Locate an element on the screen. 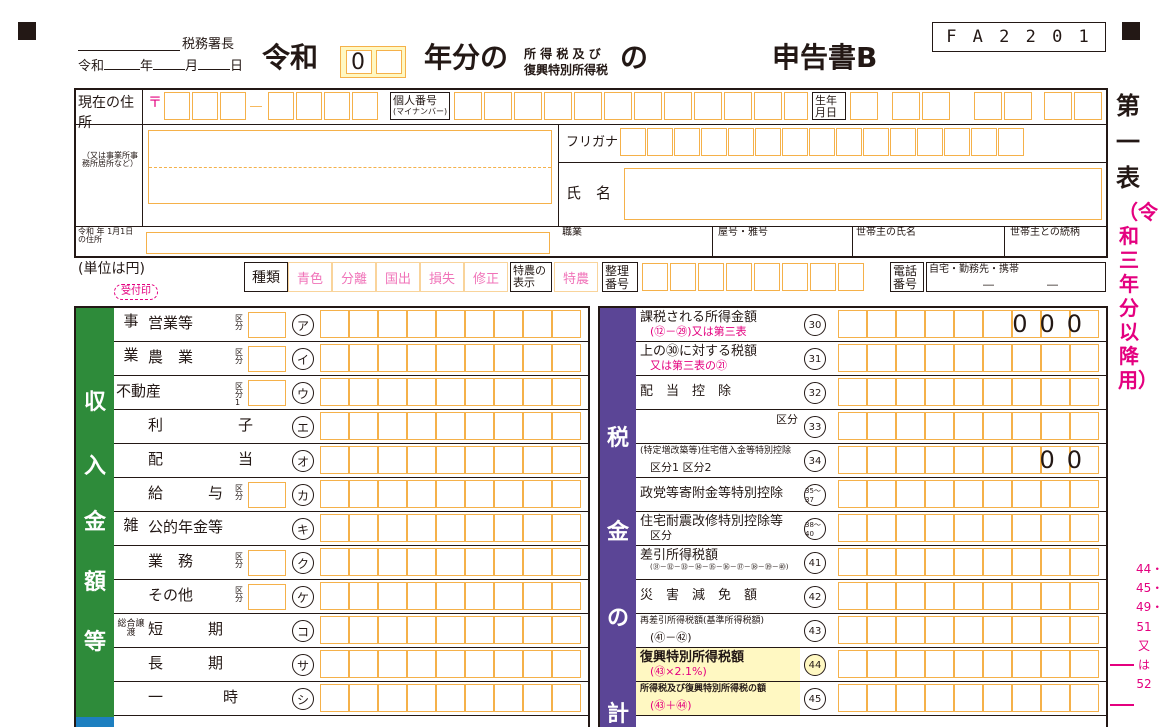 The width and height of the screenshot is (1171, 727). income-row: 総合譲渡短 期 コ is located at coordinates (351, 631).